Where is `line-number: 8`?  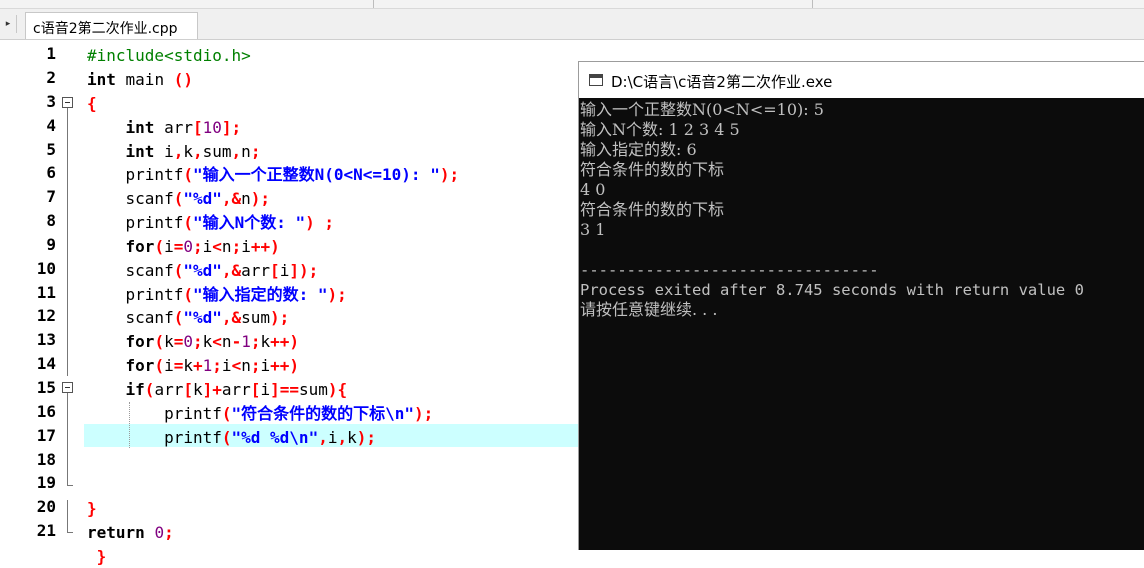 line-number: 8 is located at coordinates (51, 220).